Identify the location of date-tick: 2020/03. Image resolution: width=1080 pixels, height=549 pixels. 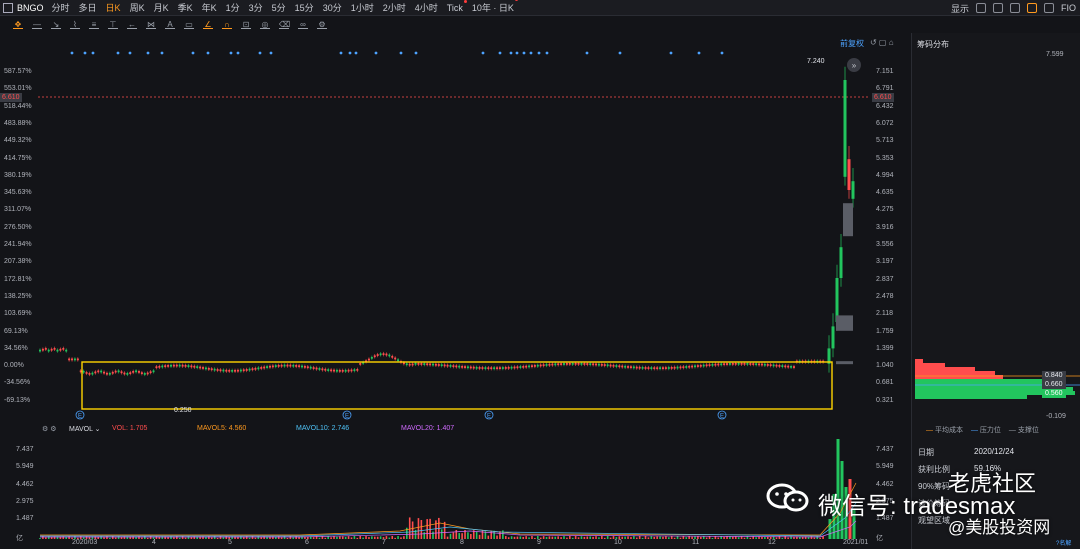
(85, 542).